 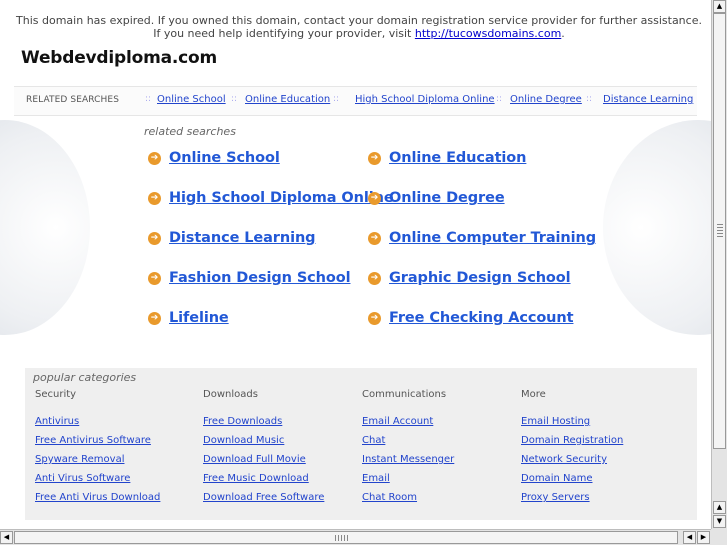 I want to click on category-link: Instant Messenger, so click(x=408, y=459).